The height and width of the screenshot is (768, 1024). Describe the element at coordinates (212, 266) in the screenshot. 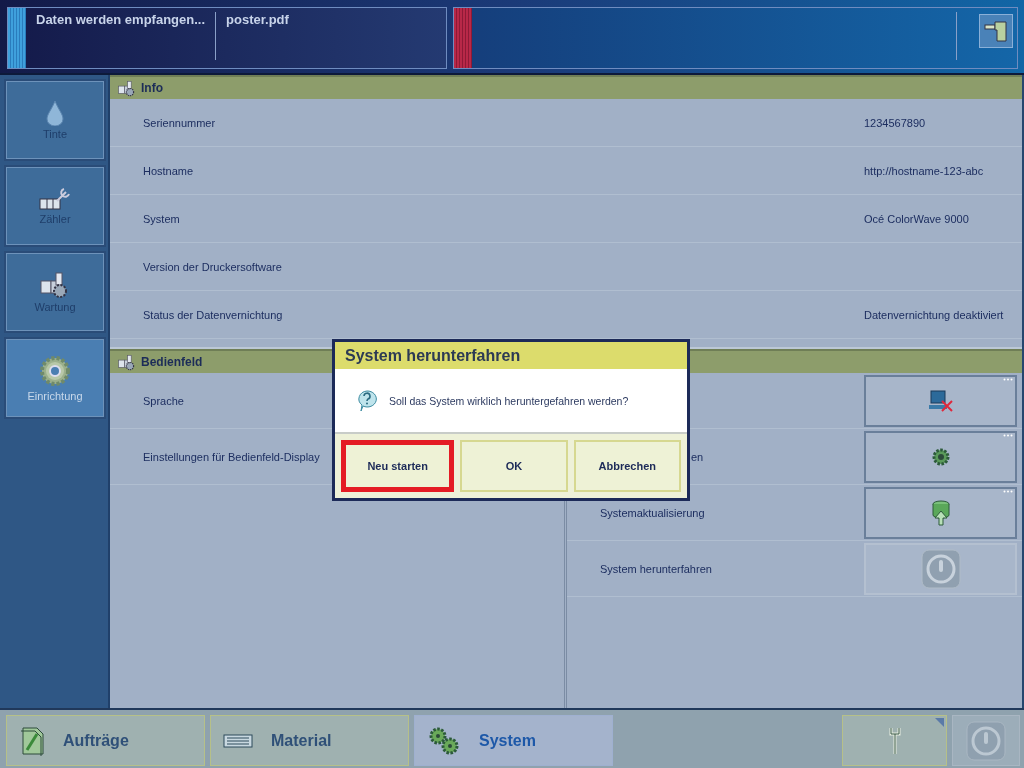

I see `info-label: Version der Druckersoftware` at that location.